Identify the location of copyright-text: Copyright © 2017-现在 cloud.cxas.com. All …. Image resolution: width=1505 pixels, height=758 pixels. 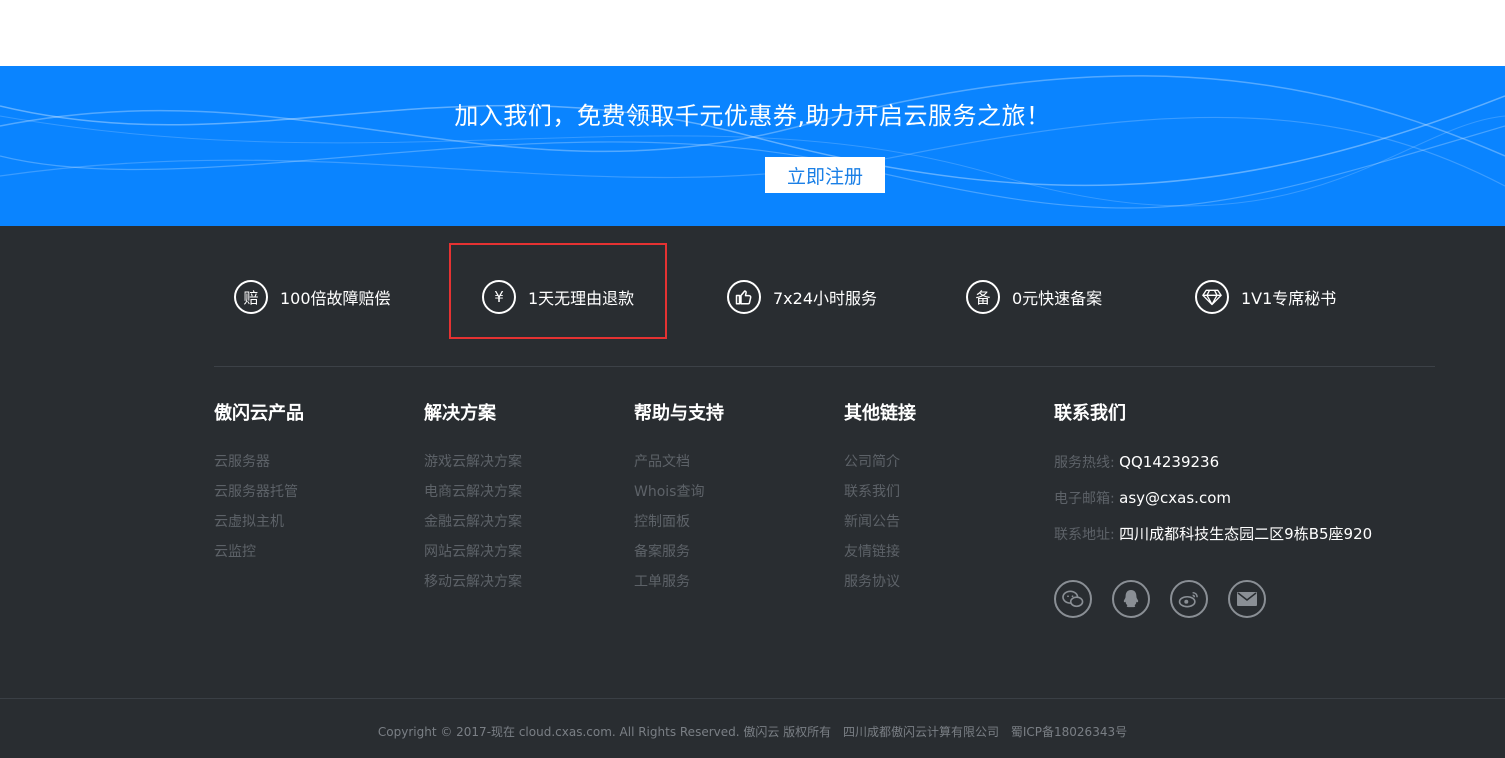
(604, 732).